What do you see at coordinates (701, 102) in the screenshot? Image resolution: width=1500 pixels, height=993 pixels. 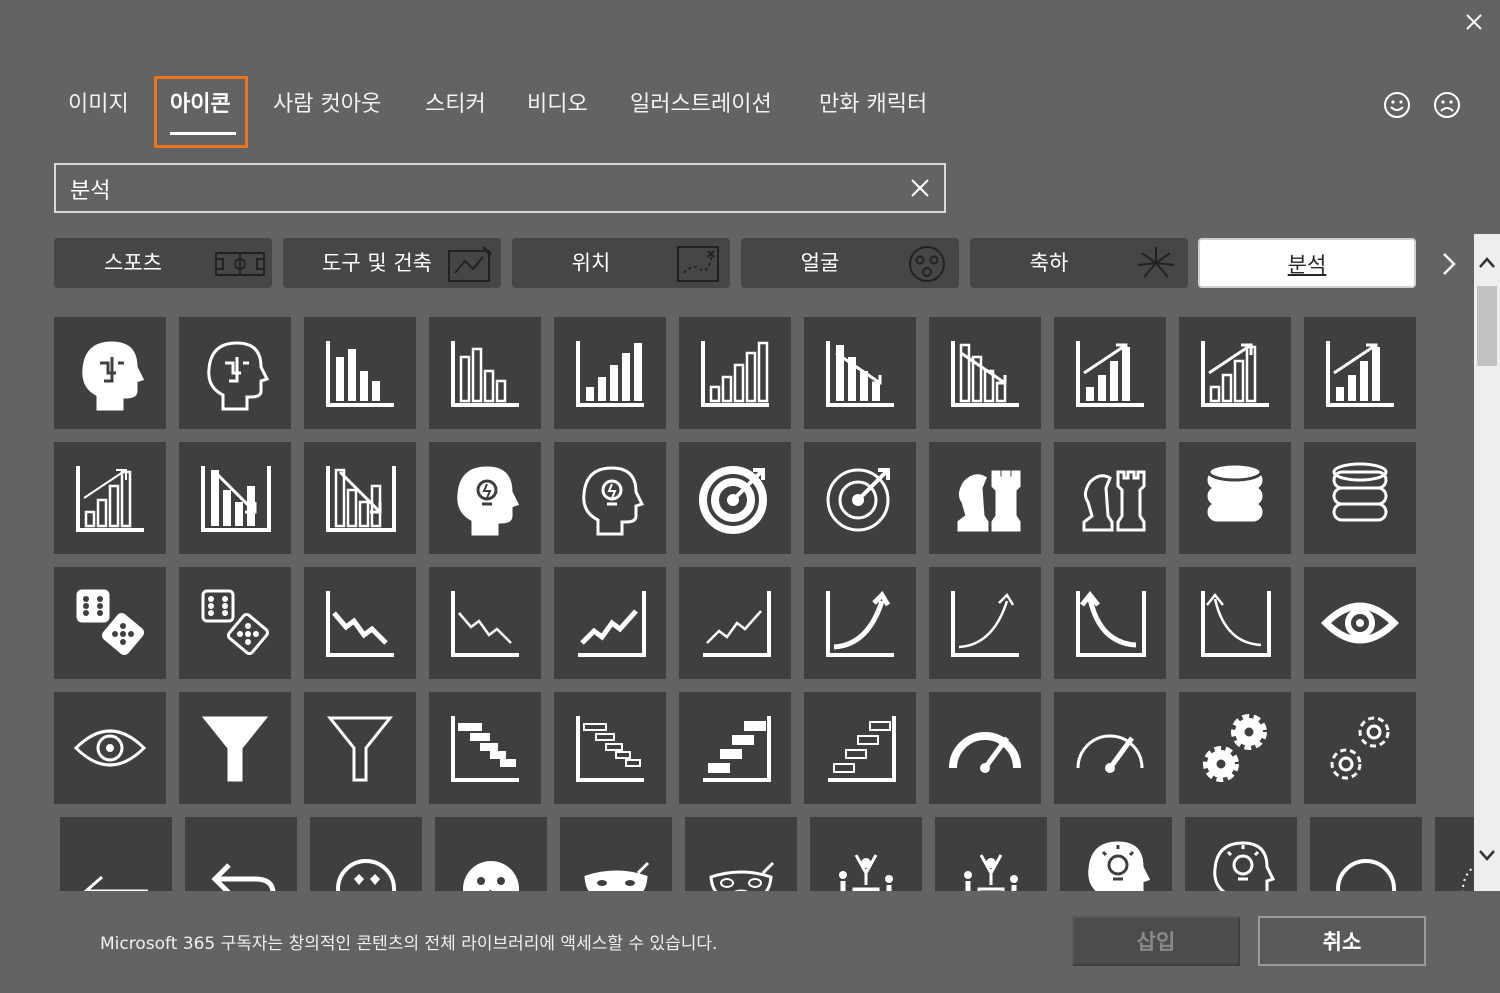 I see `tab-illustrations: 일러스트레이션` at bounding box center [701, 102].